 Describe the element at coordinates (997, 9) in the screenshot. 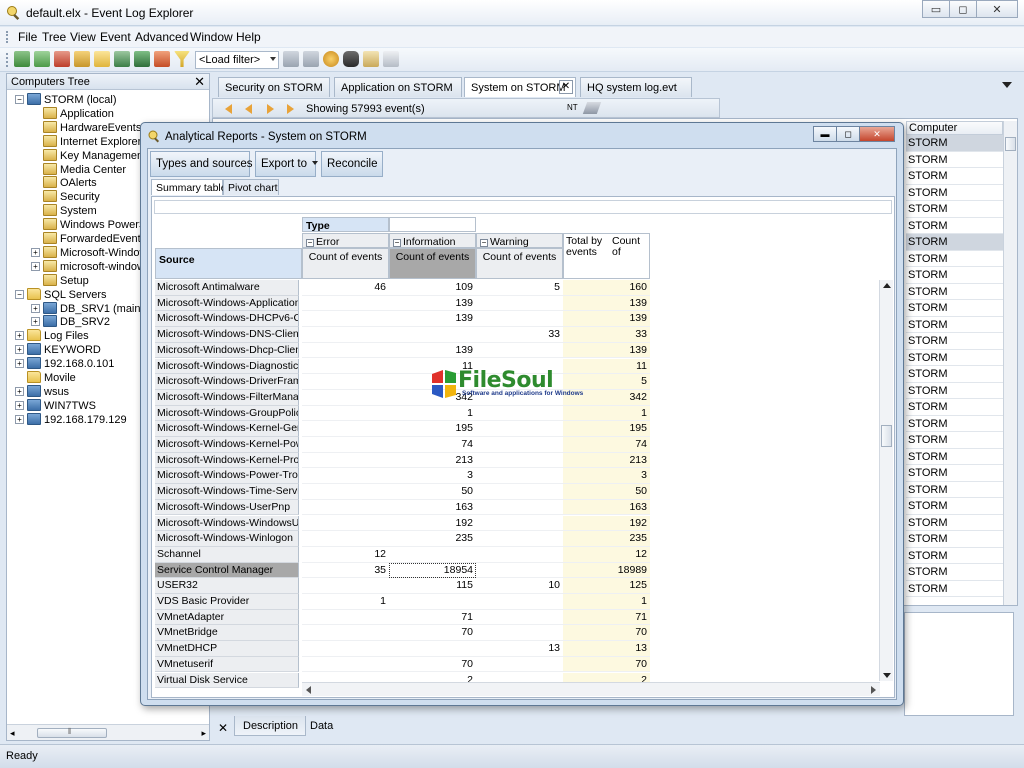

I see `close-window-button: ✕` at that location.